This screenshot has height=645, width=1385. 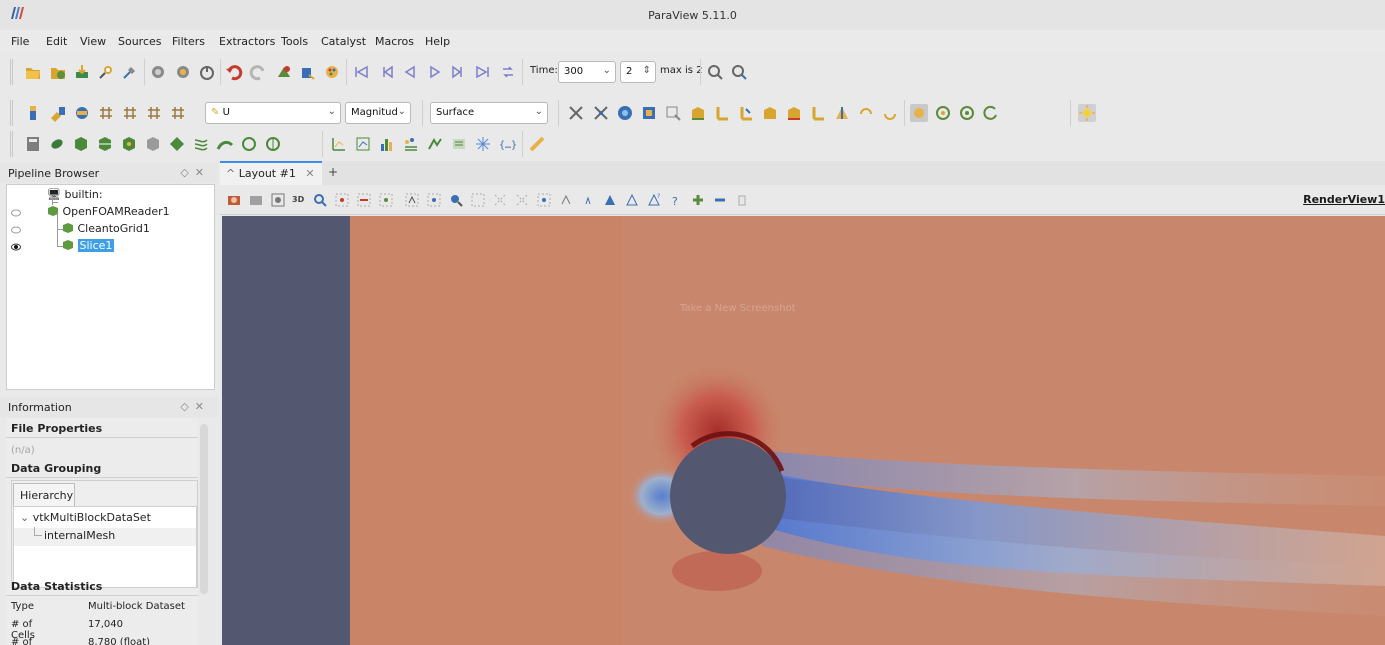 I want to click on tree-item-multiblock: ⌄ vtkMultiBlockDataSet, so click(x=85, y=517).